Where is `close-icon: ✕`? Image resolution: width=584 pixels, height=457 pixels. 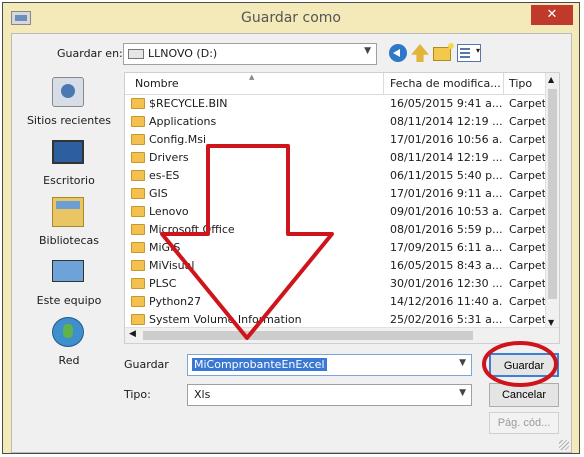
close-icon: ✕ is located at coordinates (552, 14).